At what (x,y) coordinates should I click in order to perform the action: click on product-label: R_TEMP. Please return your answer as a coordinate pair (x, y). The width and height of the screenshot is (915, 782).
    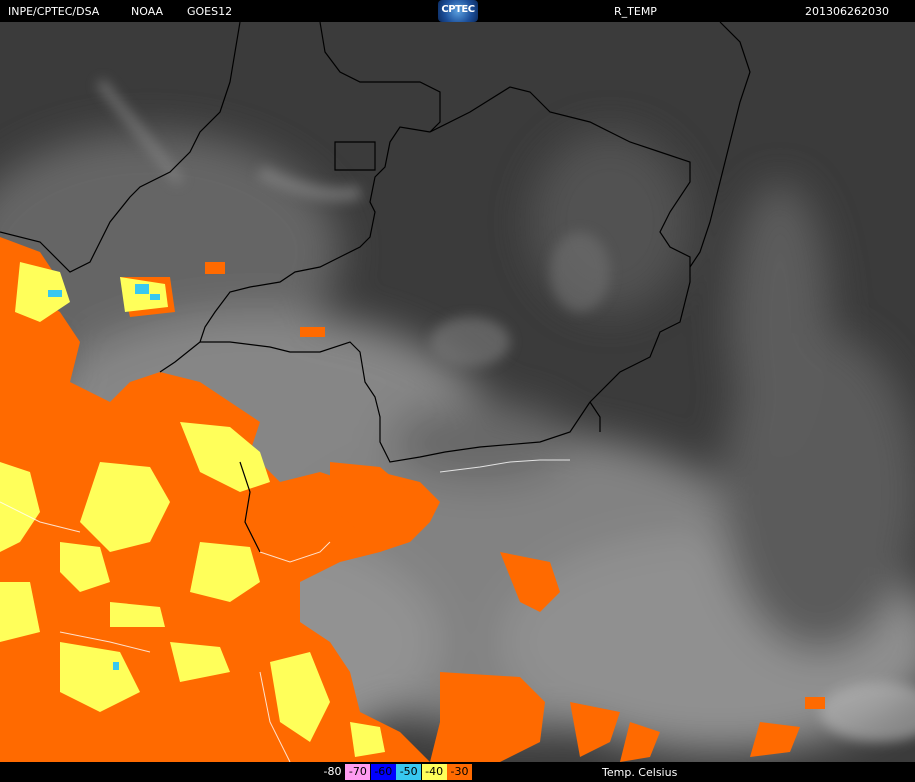
    Looking at the image, I should click on (635, 11).